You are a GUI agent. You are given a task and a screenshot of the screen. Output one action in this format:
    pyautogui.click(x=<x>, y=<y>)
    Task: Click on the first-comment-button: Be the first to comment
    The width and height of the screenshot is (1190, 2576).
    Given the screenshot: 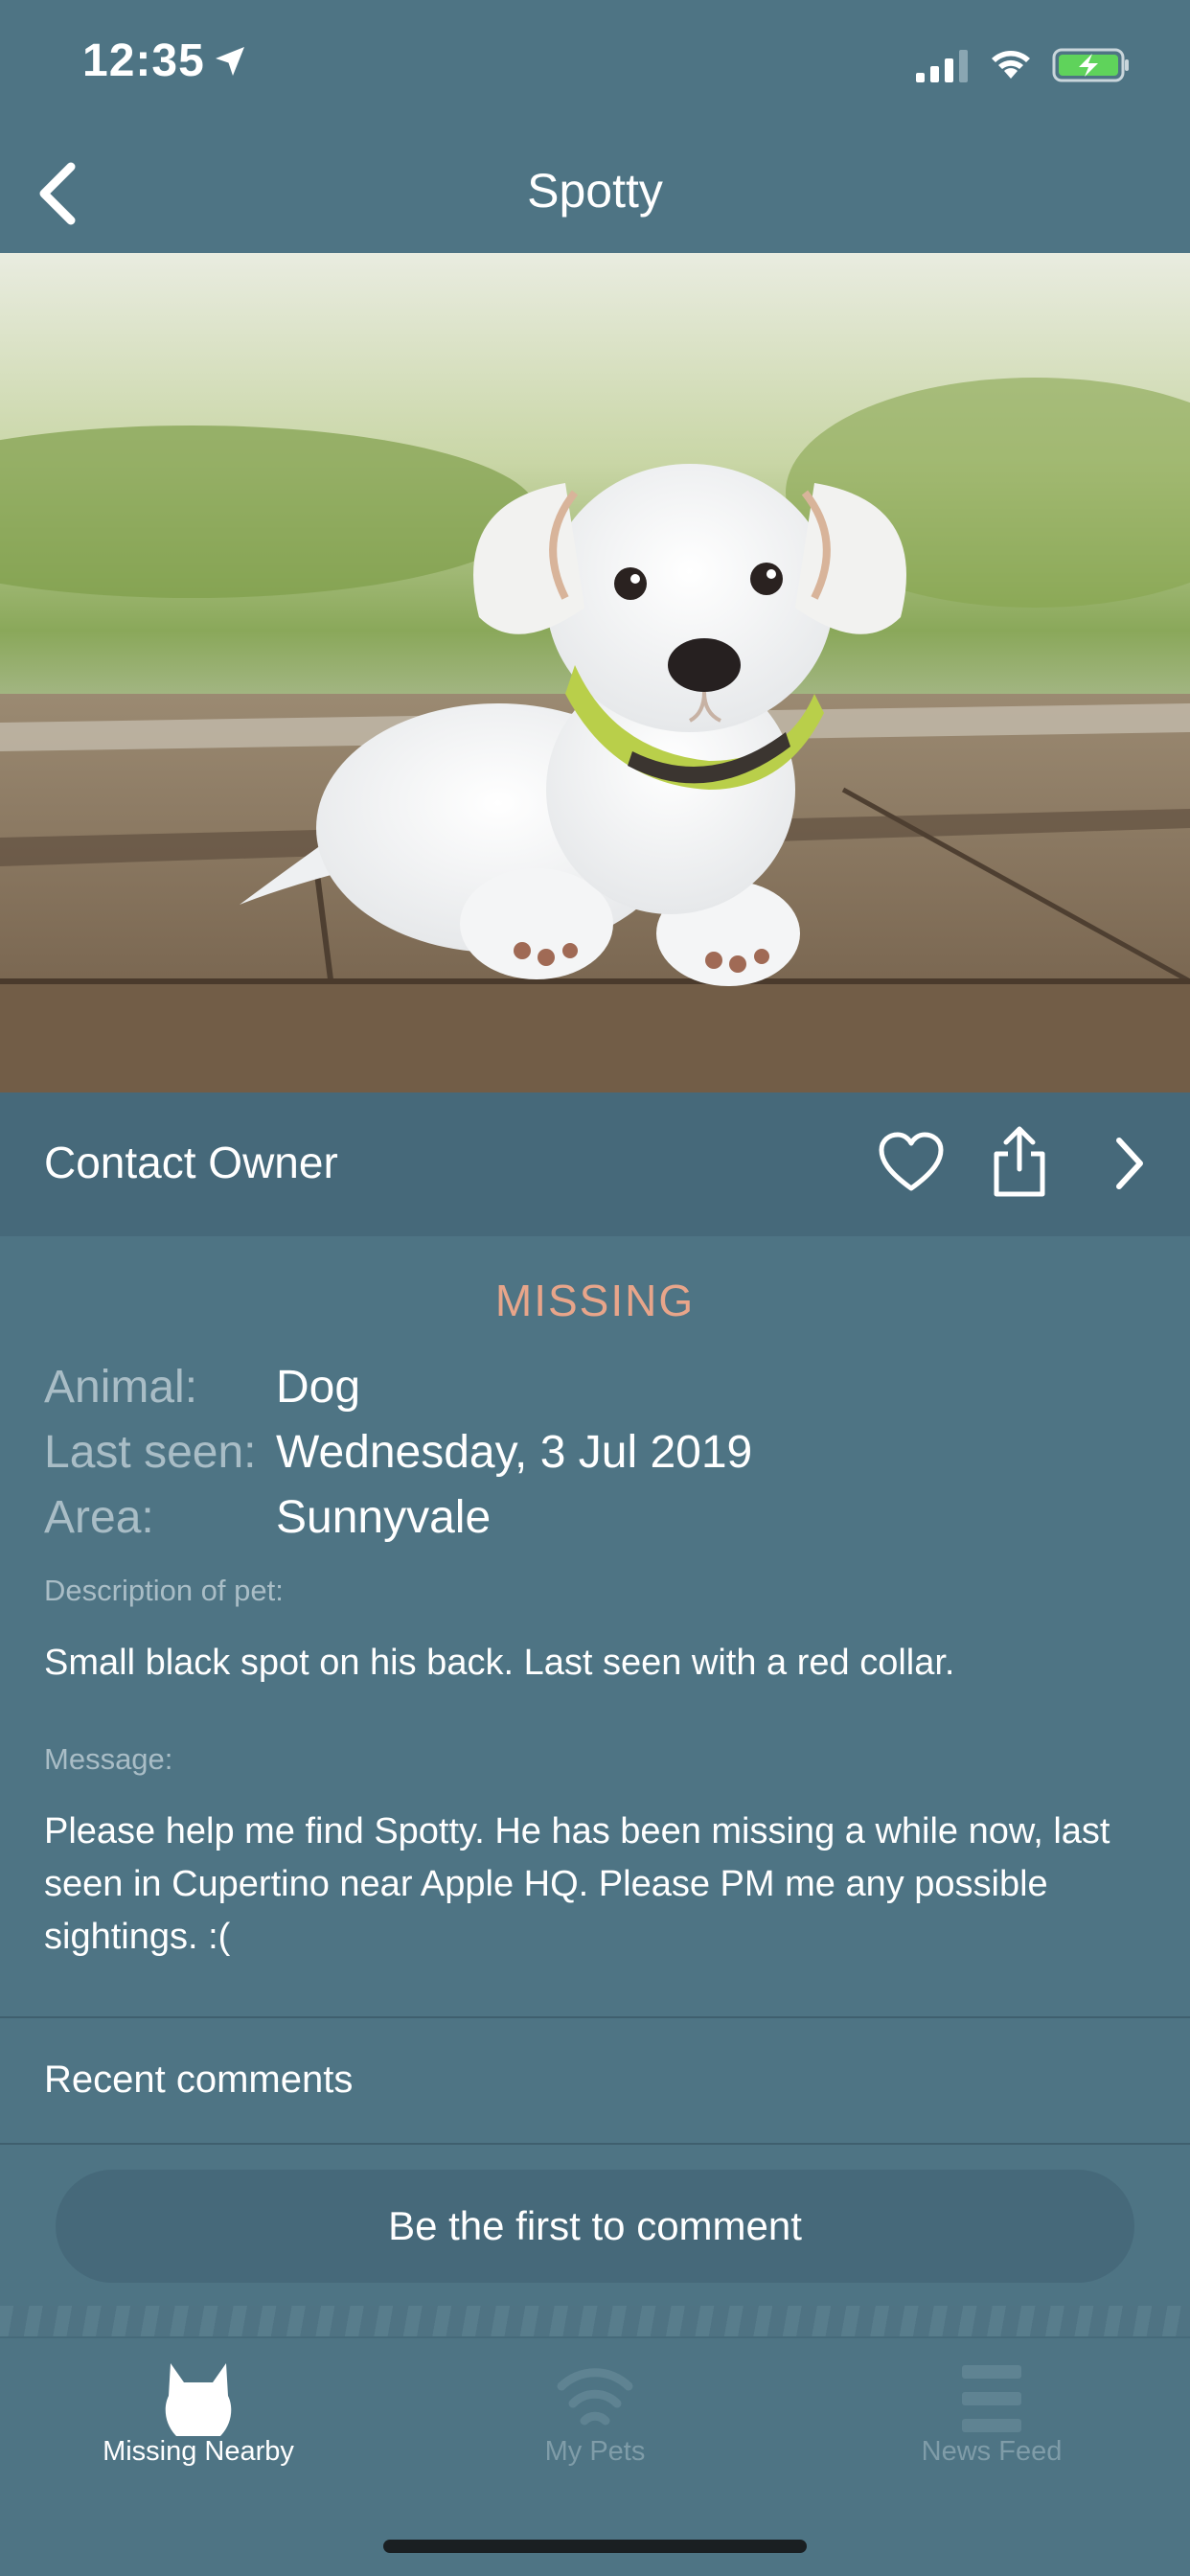 What is the action you would take?
    pyautogui.click(x=595, y=2226)
    